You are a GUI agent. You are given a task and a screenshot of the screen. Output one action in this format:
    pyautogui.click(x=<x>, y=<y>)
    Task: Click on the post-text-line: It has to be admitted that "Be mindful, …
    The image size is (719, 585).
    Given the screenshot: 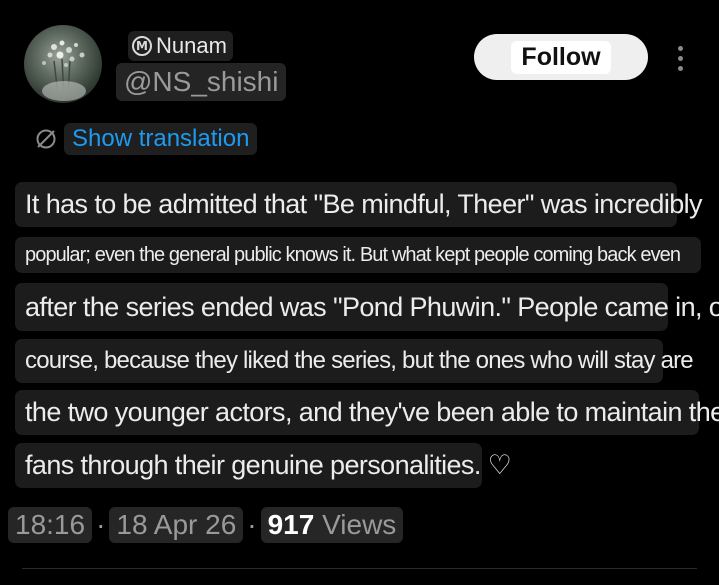 What is the action you would take?
    pyautogui.click(x=359, y=204)
    